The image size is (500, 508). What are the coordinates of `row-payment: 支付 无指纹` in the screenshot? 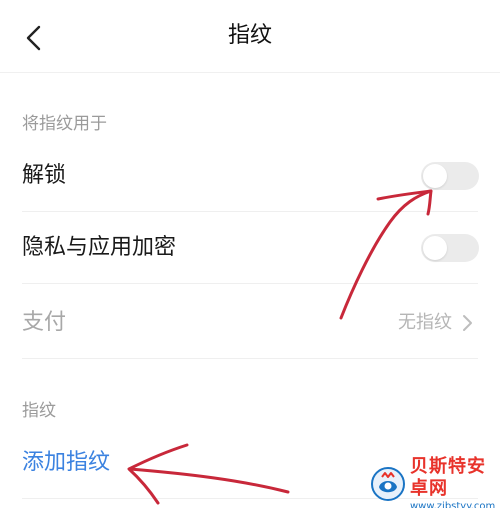 It's located at (250, 323).